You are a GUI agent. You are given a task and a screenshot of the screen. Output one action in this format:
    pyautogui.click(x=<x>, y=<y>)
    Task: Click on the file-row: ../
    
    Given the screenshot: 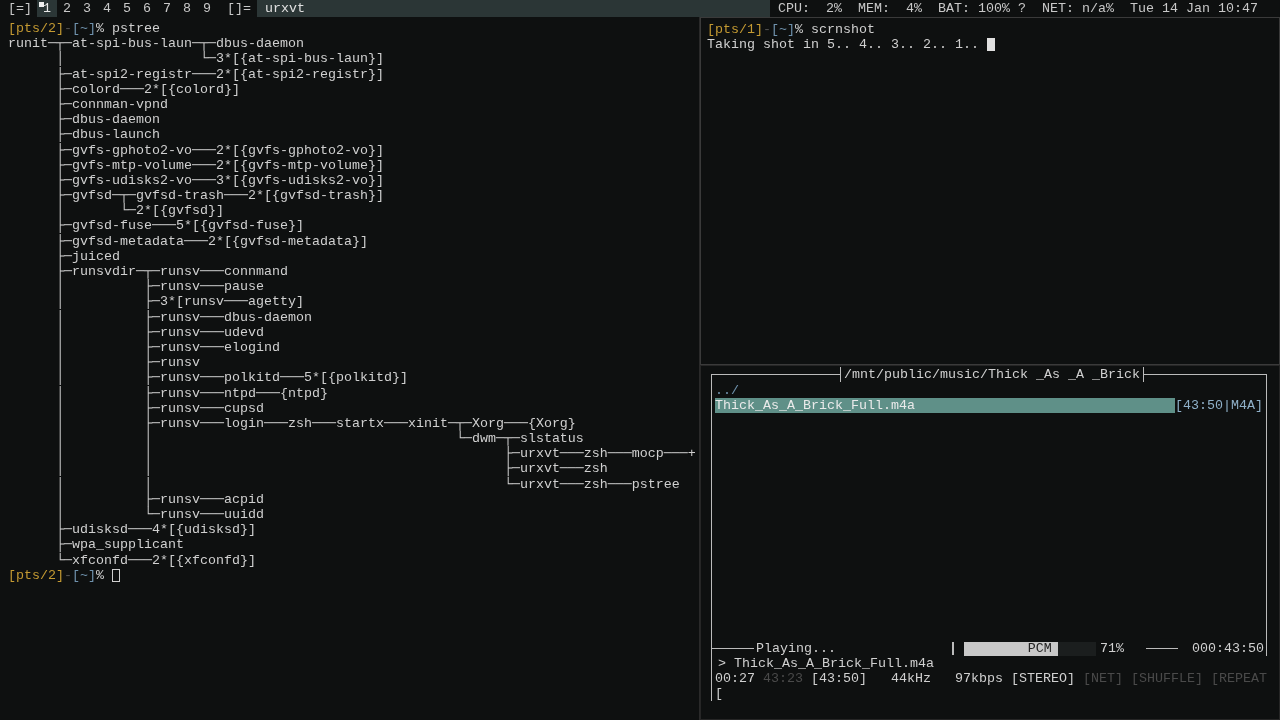 What is the action you would take?
    pyautogui.click(x=989, y=391)
    